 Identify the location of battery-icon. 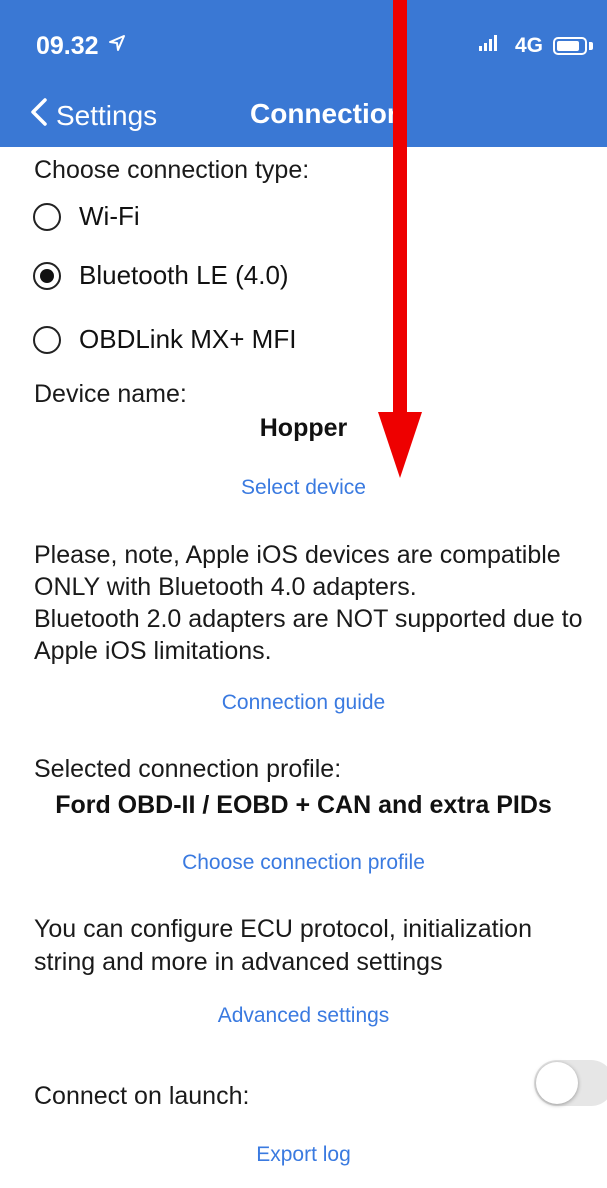
(570, 46).